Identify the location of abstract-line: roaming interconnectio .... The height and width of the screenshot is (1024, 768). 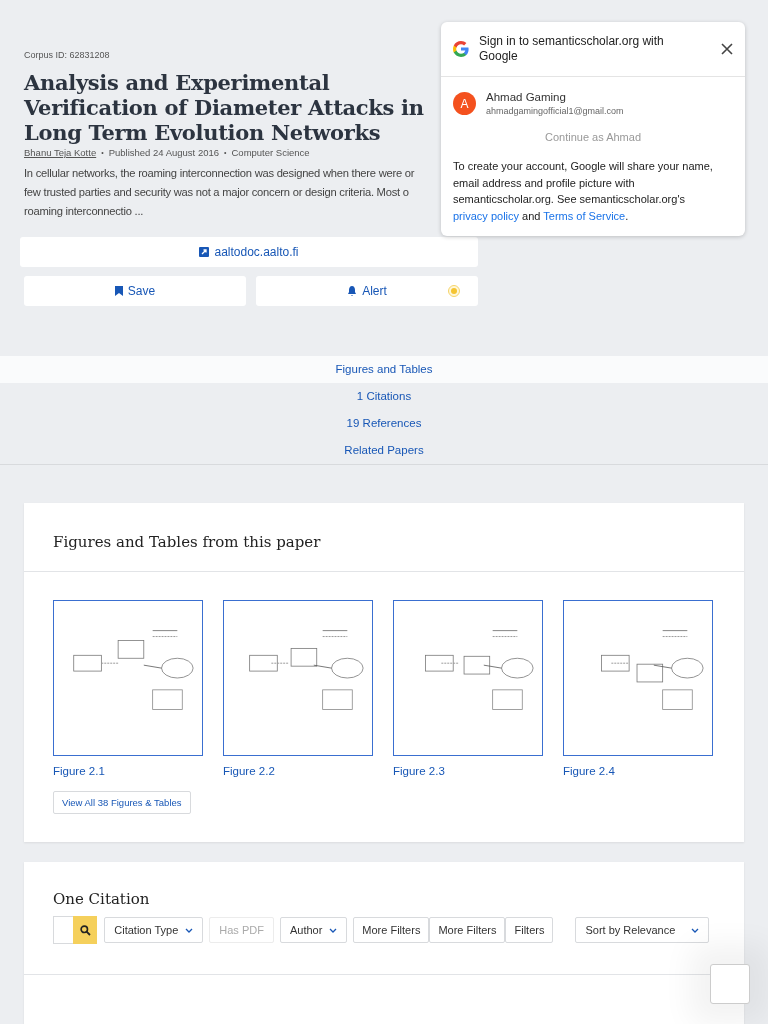
(84, 211).